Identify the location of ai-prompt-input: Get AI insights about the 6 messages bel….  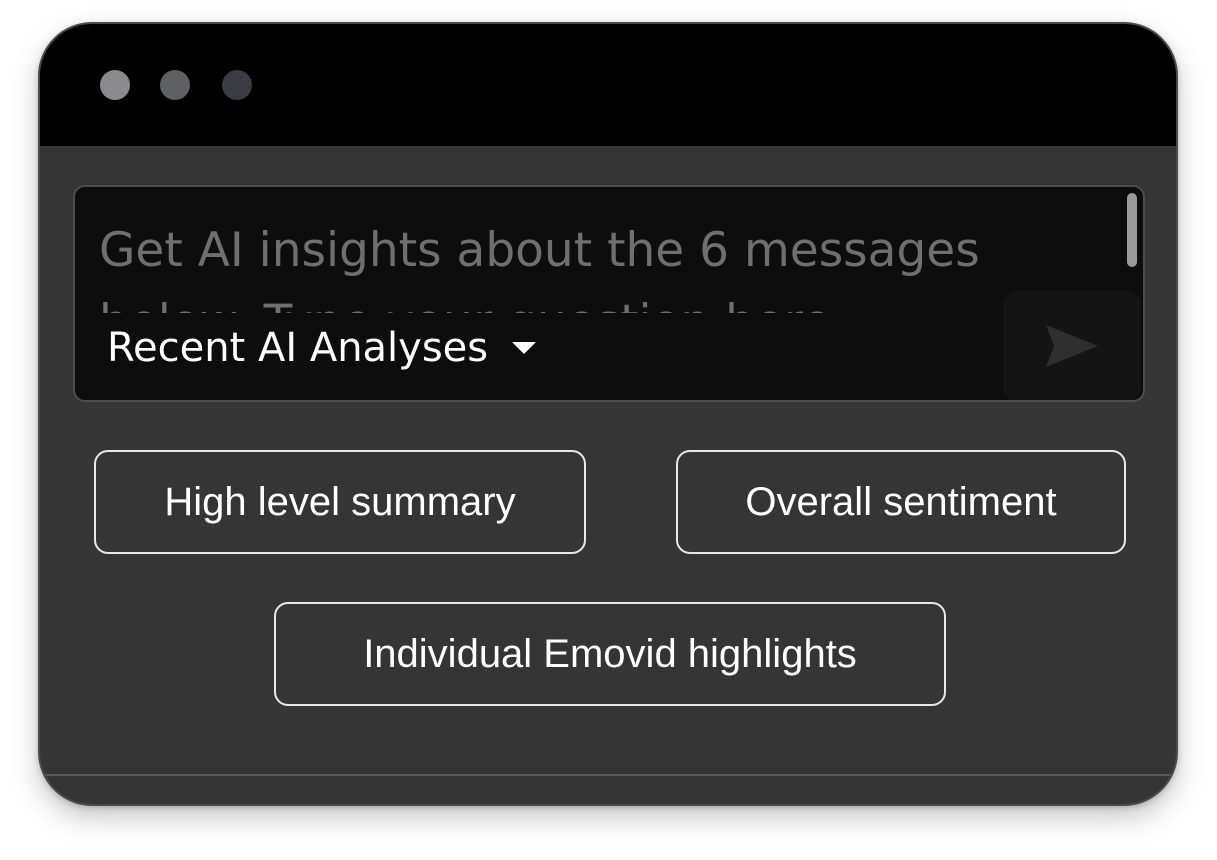
(599, 264).